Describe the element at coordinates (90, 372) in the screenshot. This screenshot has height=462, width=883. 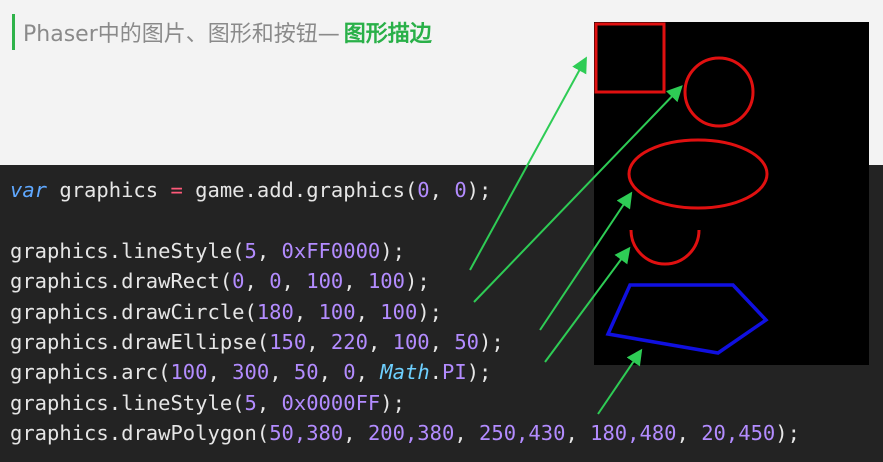
I see `code-token: graphics.arc(` at that location.